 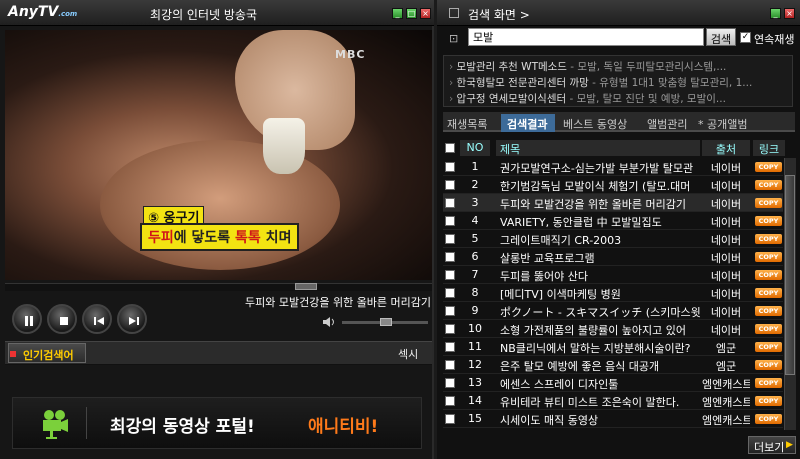 I want to click on table-row: 7 두피를 뚫어야 산다 네이버 COPY, so click(x=613, y=275).